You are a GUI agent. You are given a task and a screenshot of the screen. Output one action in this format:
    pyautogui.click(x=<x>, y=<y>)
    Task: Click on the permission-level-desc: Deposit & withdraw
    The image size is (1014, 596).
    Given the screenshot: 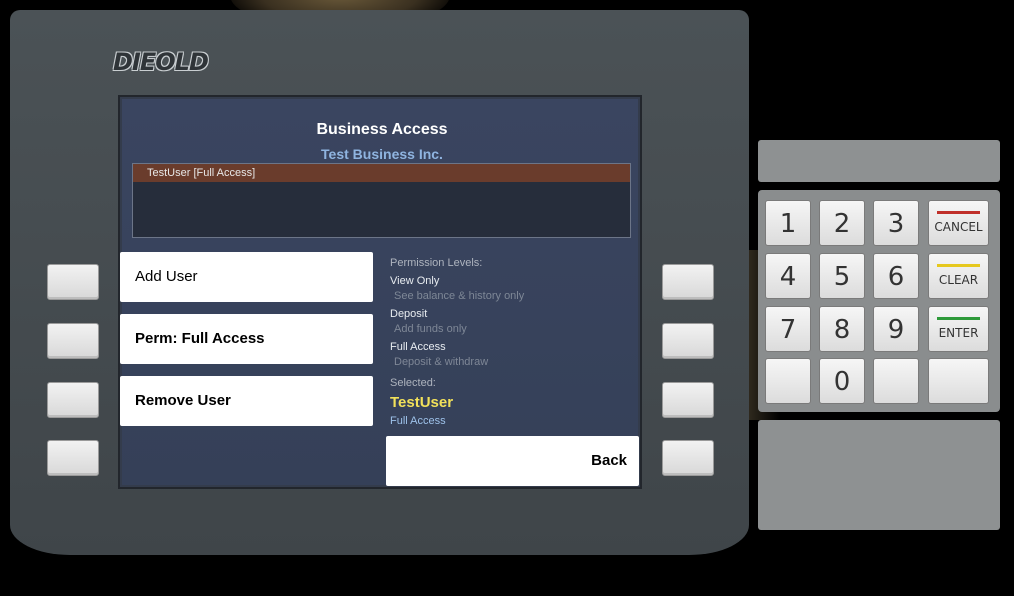 What is the action you would take?
    pyautogui.click(x=441, y=362)
    